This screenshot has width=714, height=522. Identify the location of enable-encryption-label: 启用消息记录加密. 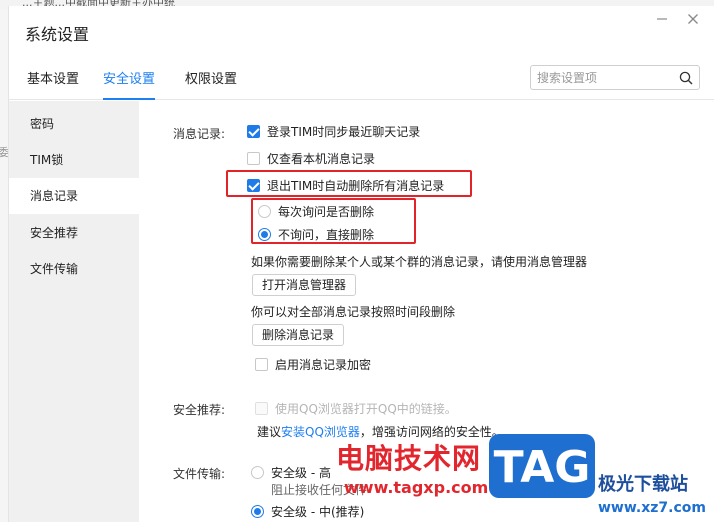
(323, 364).